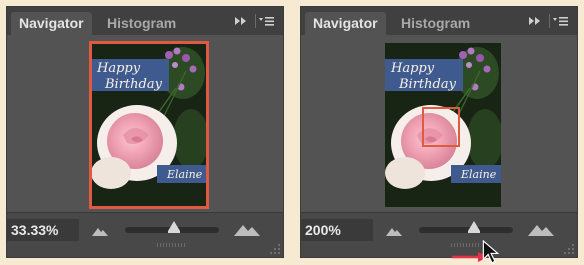 This screenshot has width=584, height=265. I want to click on zoom-controls: 200%, so click(439, 234).